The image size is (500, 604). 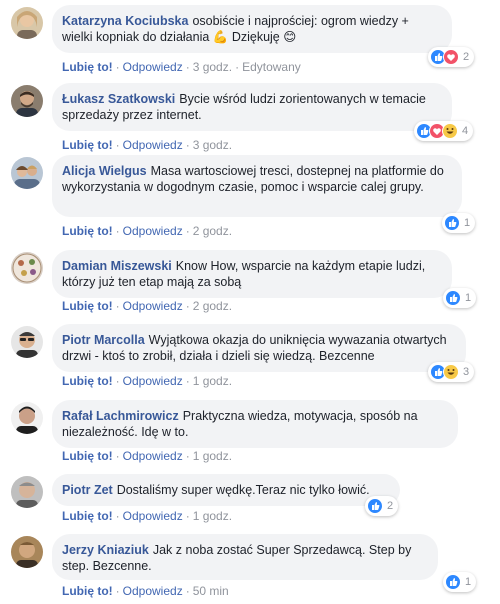 I want to click on love-icon, so click(x=451, y=57).